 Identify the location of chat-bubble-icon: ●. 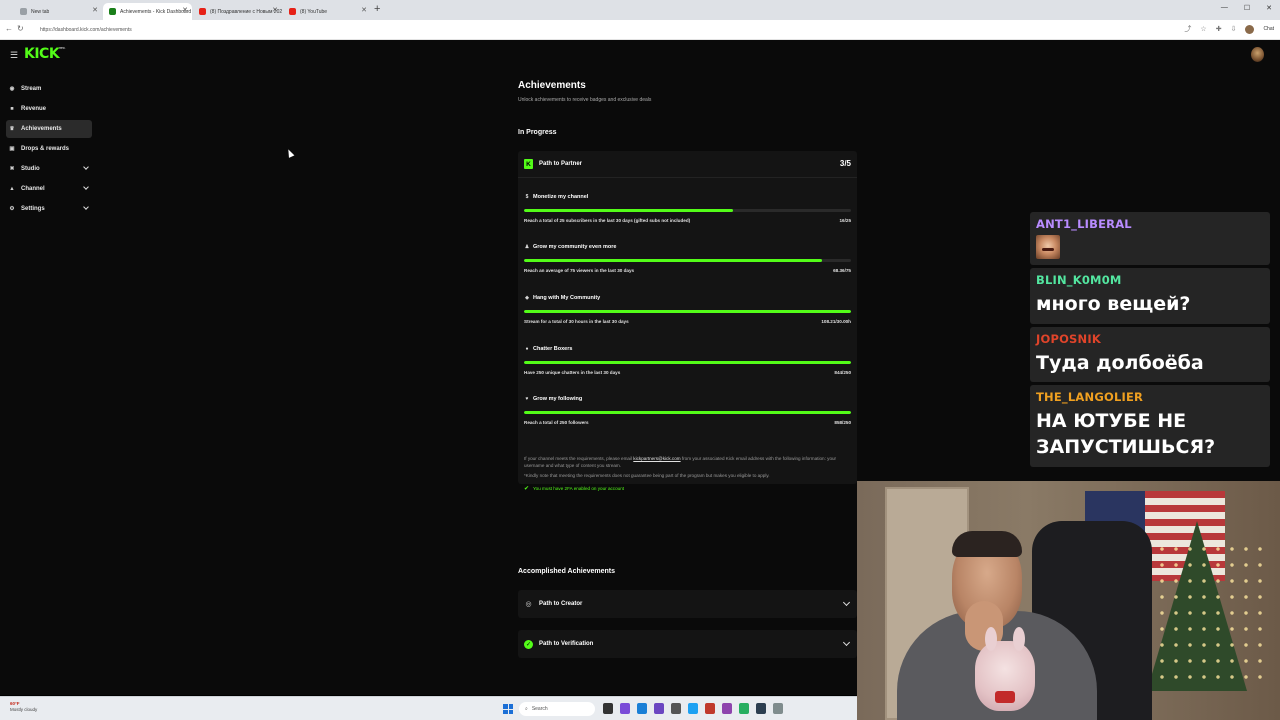
(527, 349).